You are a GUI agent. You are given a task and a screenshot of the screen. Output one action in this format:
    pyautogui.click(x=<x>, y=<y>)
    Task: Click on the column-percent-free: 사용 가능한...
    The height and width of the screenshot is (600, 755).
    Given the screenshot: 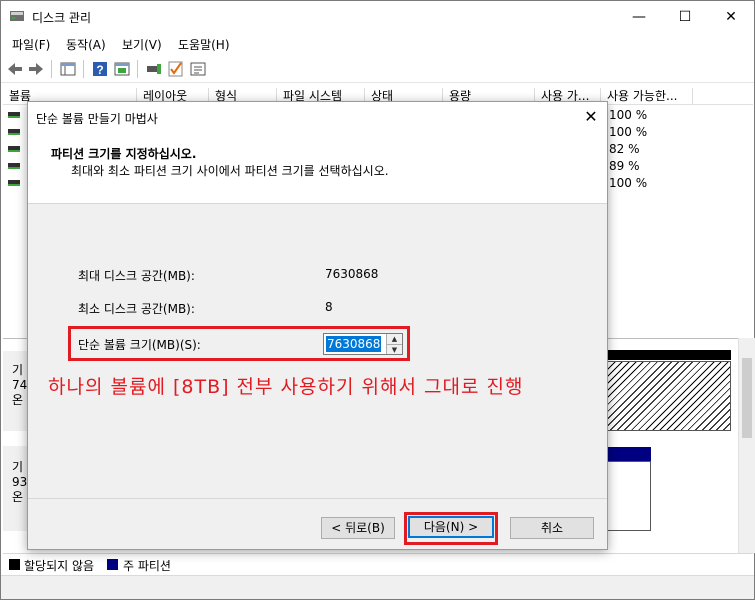 What is the action you would take?
    pyautogui.click(x=647, y=96)
    